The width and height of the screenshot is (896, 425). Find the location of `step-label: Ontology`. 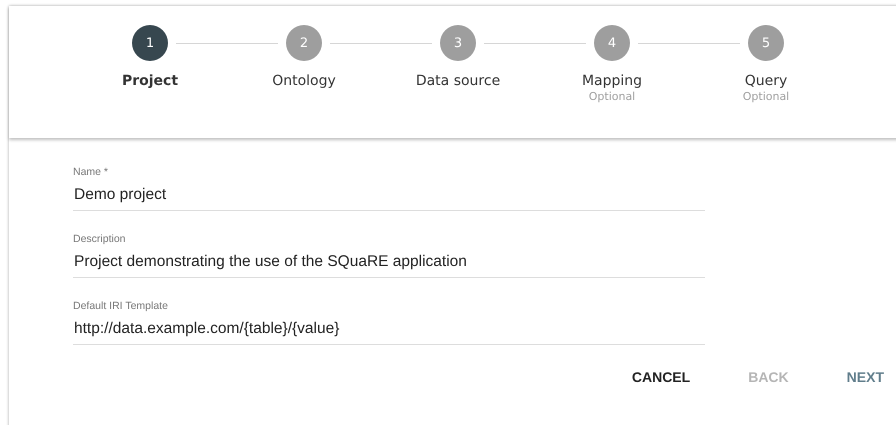

step-label: Ontology is located at coordinates (304, 81).